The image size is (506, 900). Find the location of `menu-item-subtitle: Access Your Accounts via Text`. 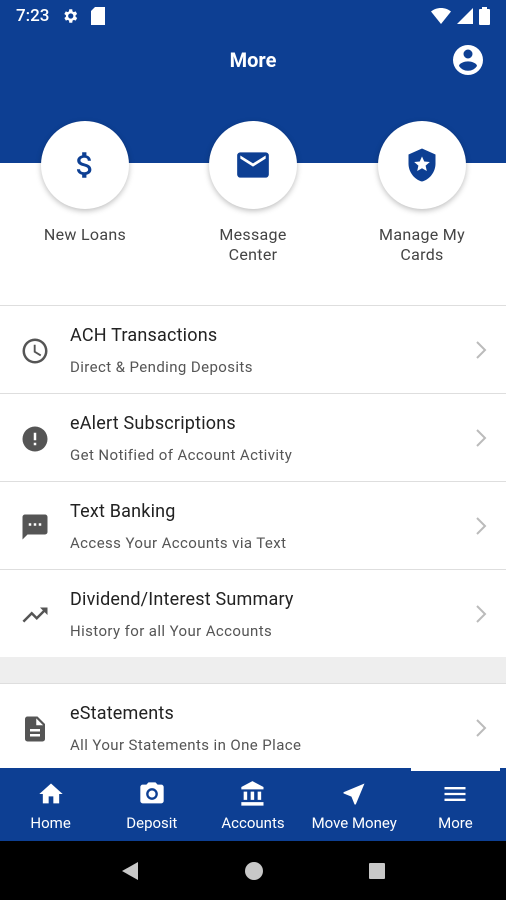

menu-item-subtitle: Access Your Accounts via Text is located at coordinates (178, 543).